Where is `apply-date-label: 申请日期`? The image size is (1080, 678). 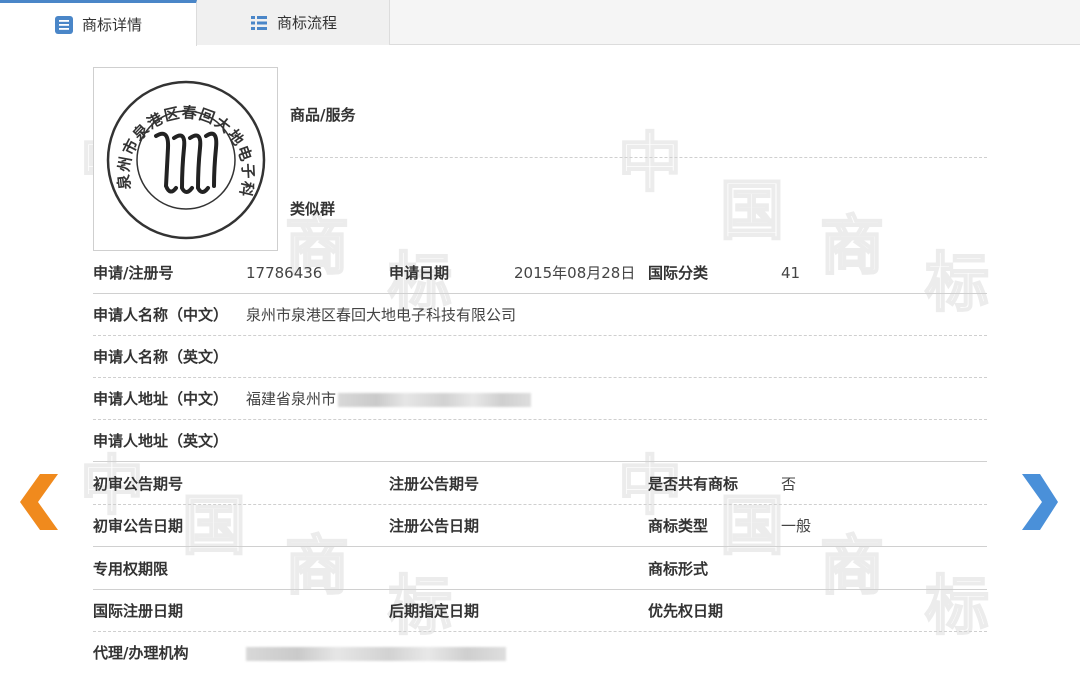 apply-date-label: 申请日期 is located at coordinates (419, 273).